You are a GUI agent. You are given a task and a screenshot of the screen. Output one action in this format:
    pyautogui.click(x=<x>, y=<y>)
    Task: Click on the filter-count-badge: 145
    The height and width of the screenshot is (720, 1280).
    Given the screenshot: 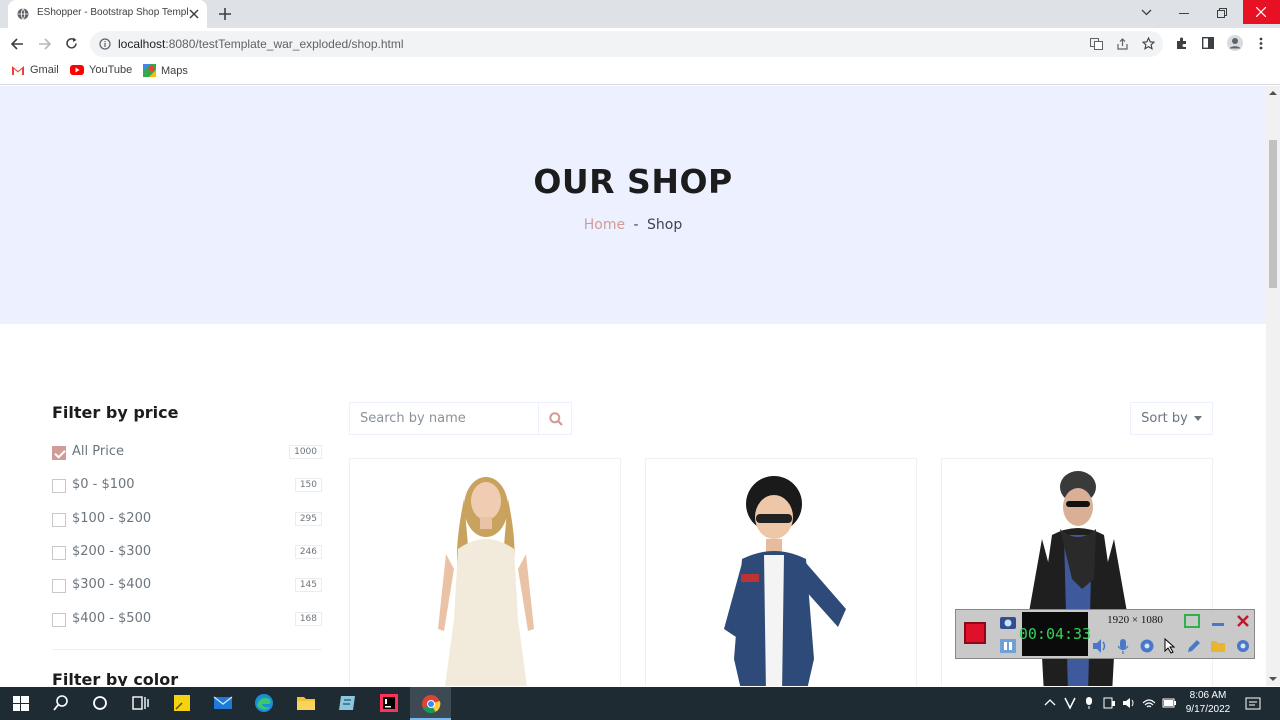 What is the action you would take?
    pyautogui.click(x=308, y=585)
    